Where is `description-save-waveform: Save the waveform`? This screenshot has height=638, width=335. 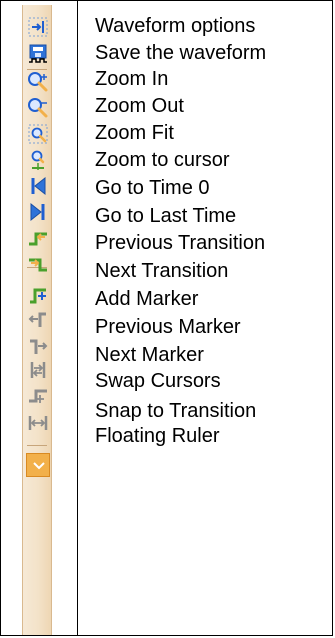 description-save-waveform: Save the waveform is located at coordinates (181, 53).